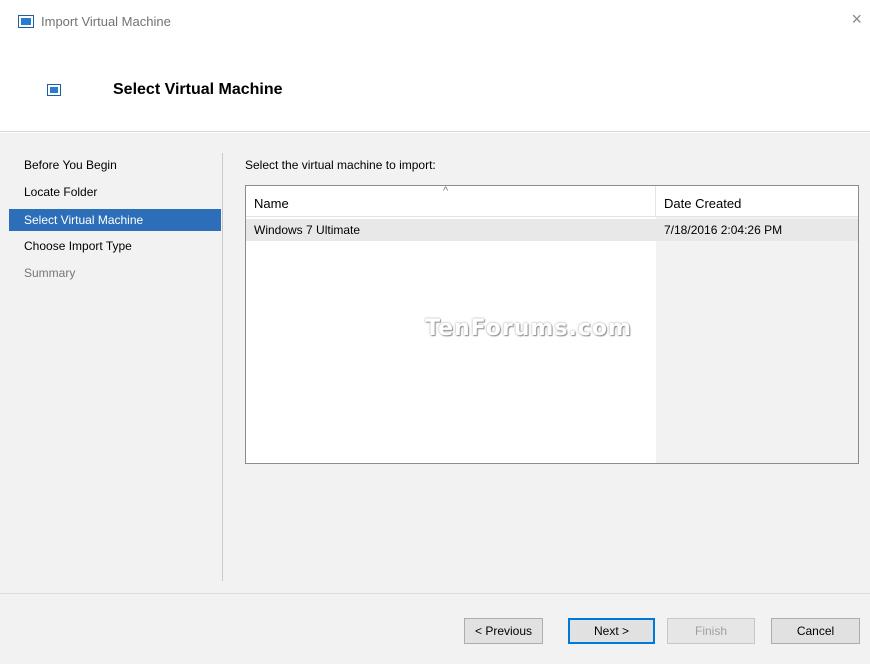 This screenshot has height=664, width=870. Describe the element at coordinates (115, 193) in the screenshot. I see `nav-item-locate-folder: Locate Folder` at that location.